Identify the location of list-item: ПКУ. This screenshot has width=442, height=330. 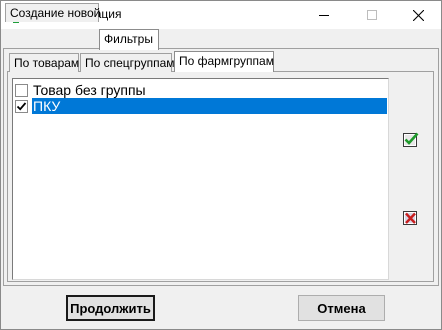
(201, 106).